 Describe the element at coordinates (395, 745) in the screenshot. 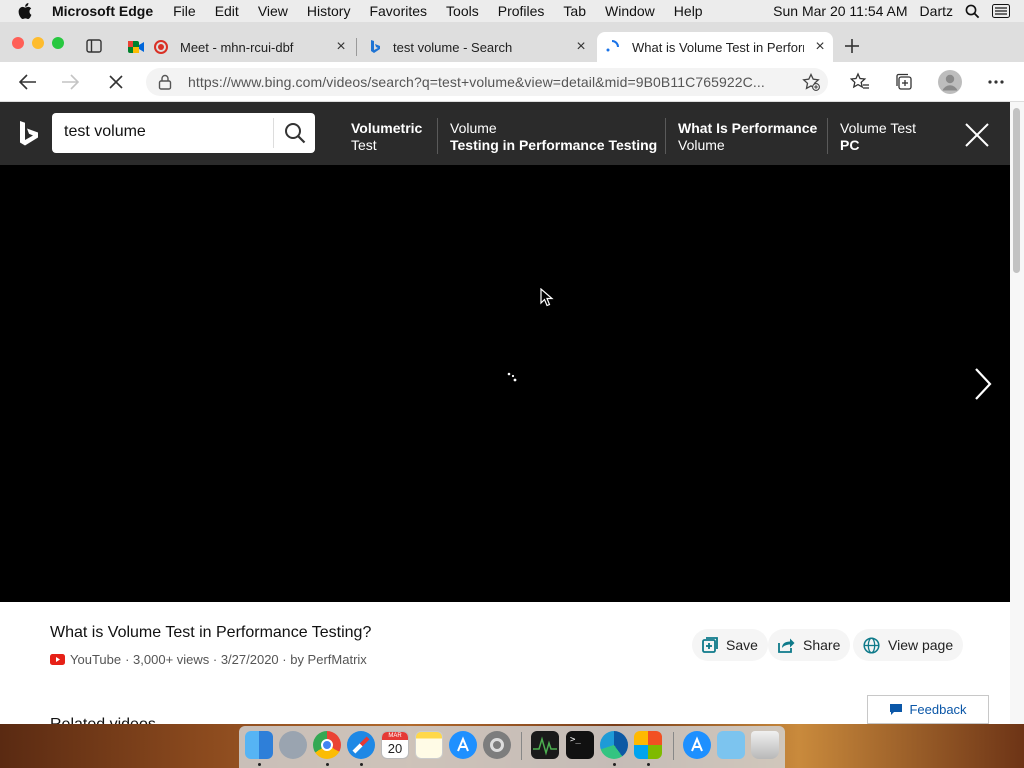

I see `calendar-icon: MAR 20` at that location.